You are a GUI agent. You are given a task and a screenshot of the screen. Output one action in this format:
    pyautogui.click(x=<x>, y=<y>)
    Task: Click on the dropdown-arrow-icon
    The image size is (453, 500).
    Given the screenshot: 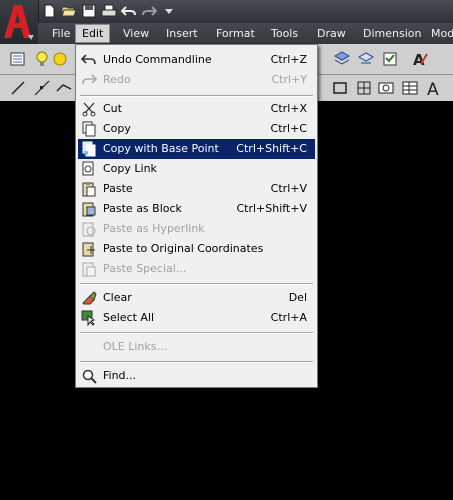 What is the action you would take?
    pyautogui.click(x=169, y=11)
    